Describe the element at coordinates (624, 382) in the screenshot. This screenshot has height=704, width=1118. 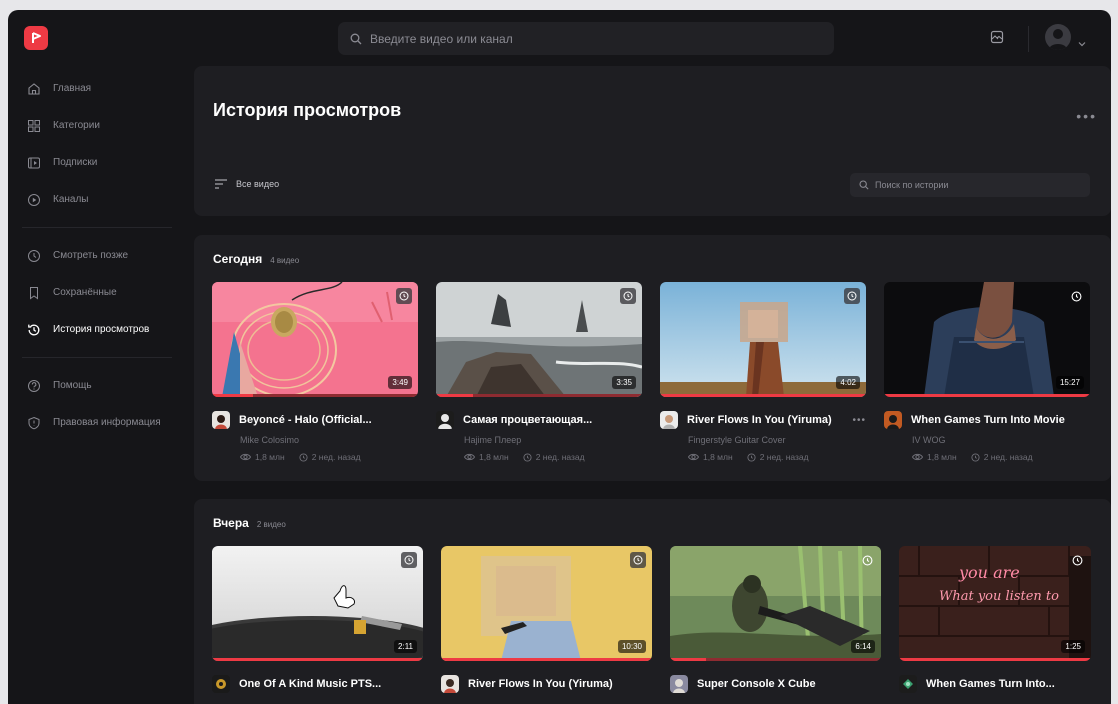
I see `video-duration: 3:35` at that location.